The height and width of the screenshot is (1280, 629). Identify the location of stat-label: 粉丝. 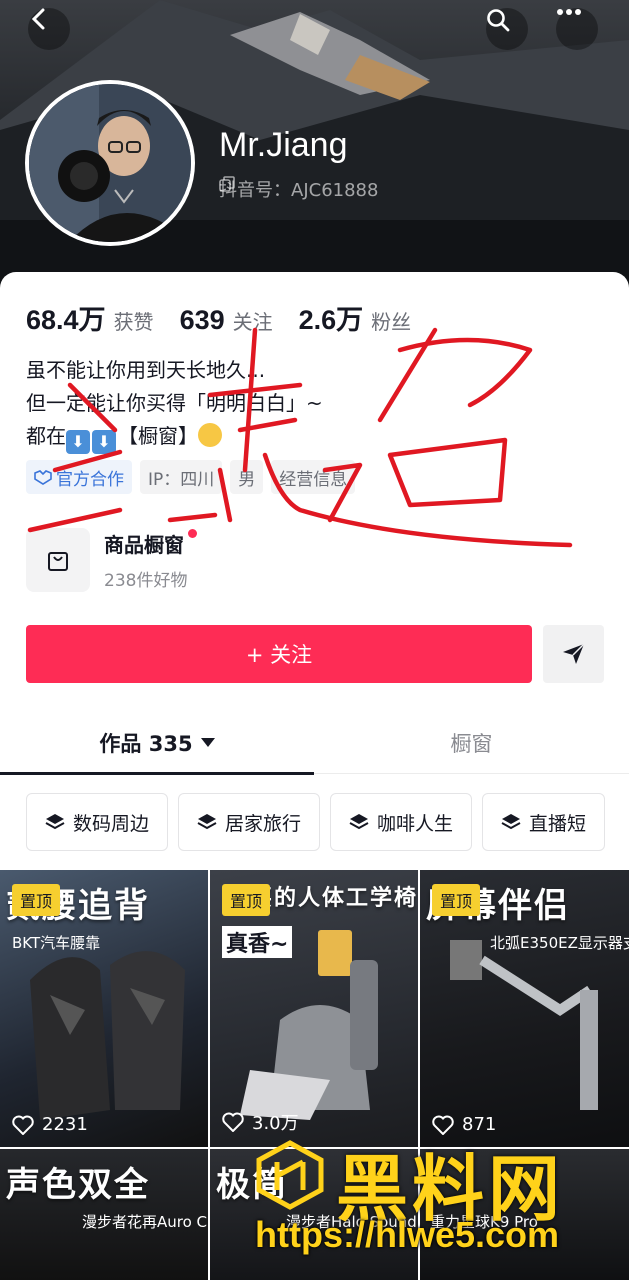
(391, 322).